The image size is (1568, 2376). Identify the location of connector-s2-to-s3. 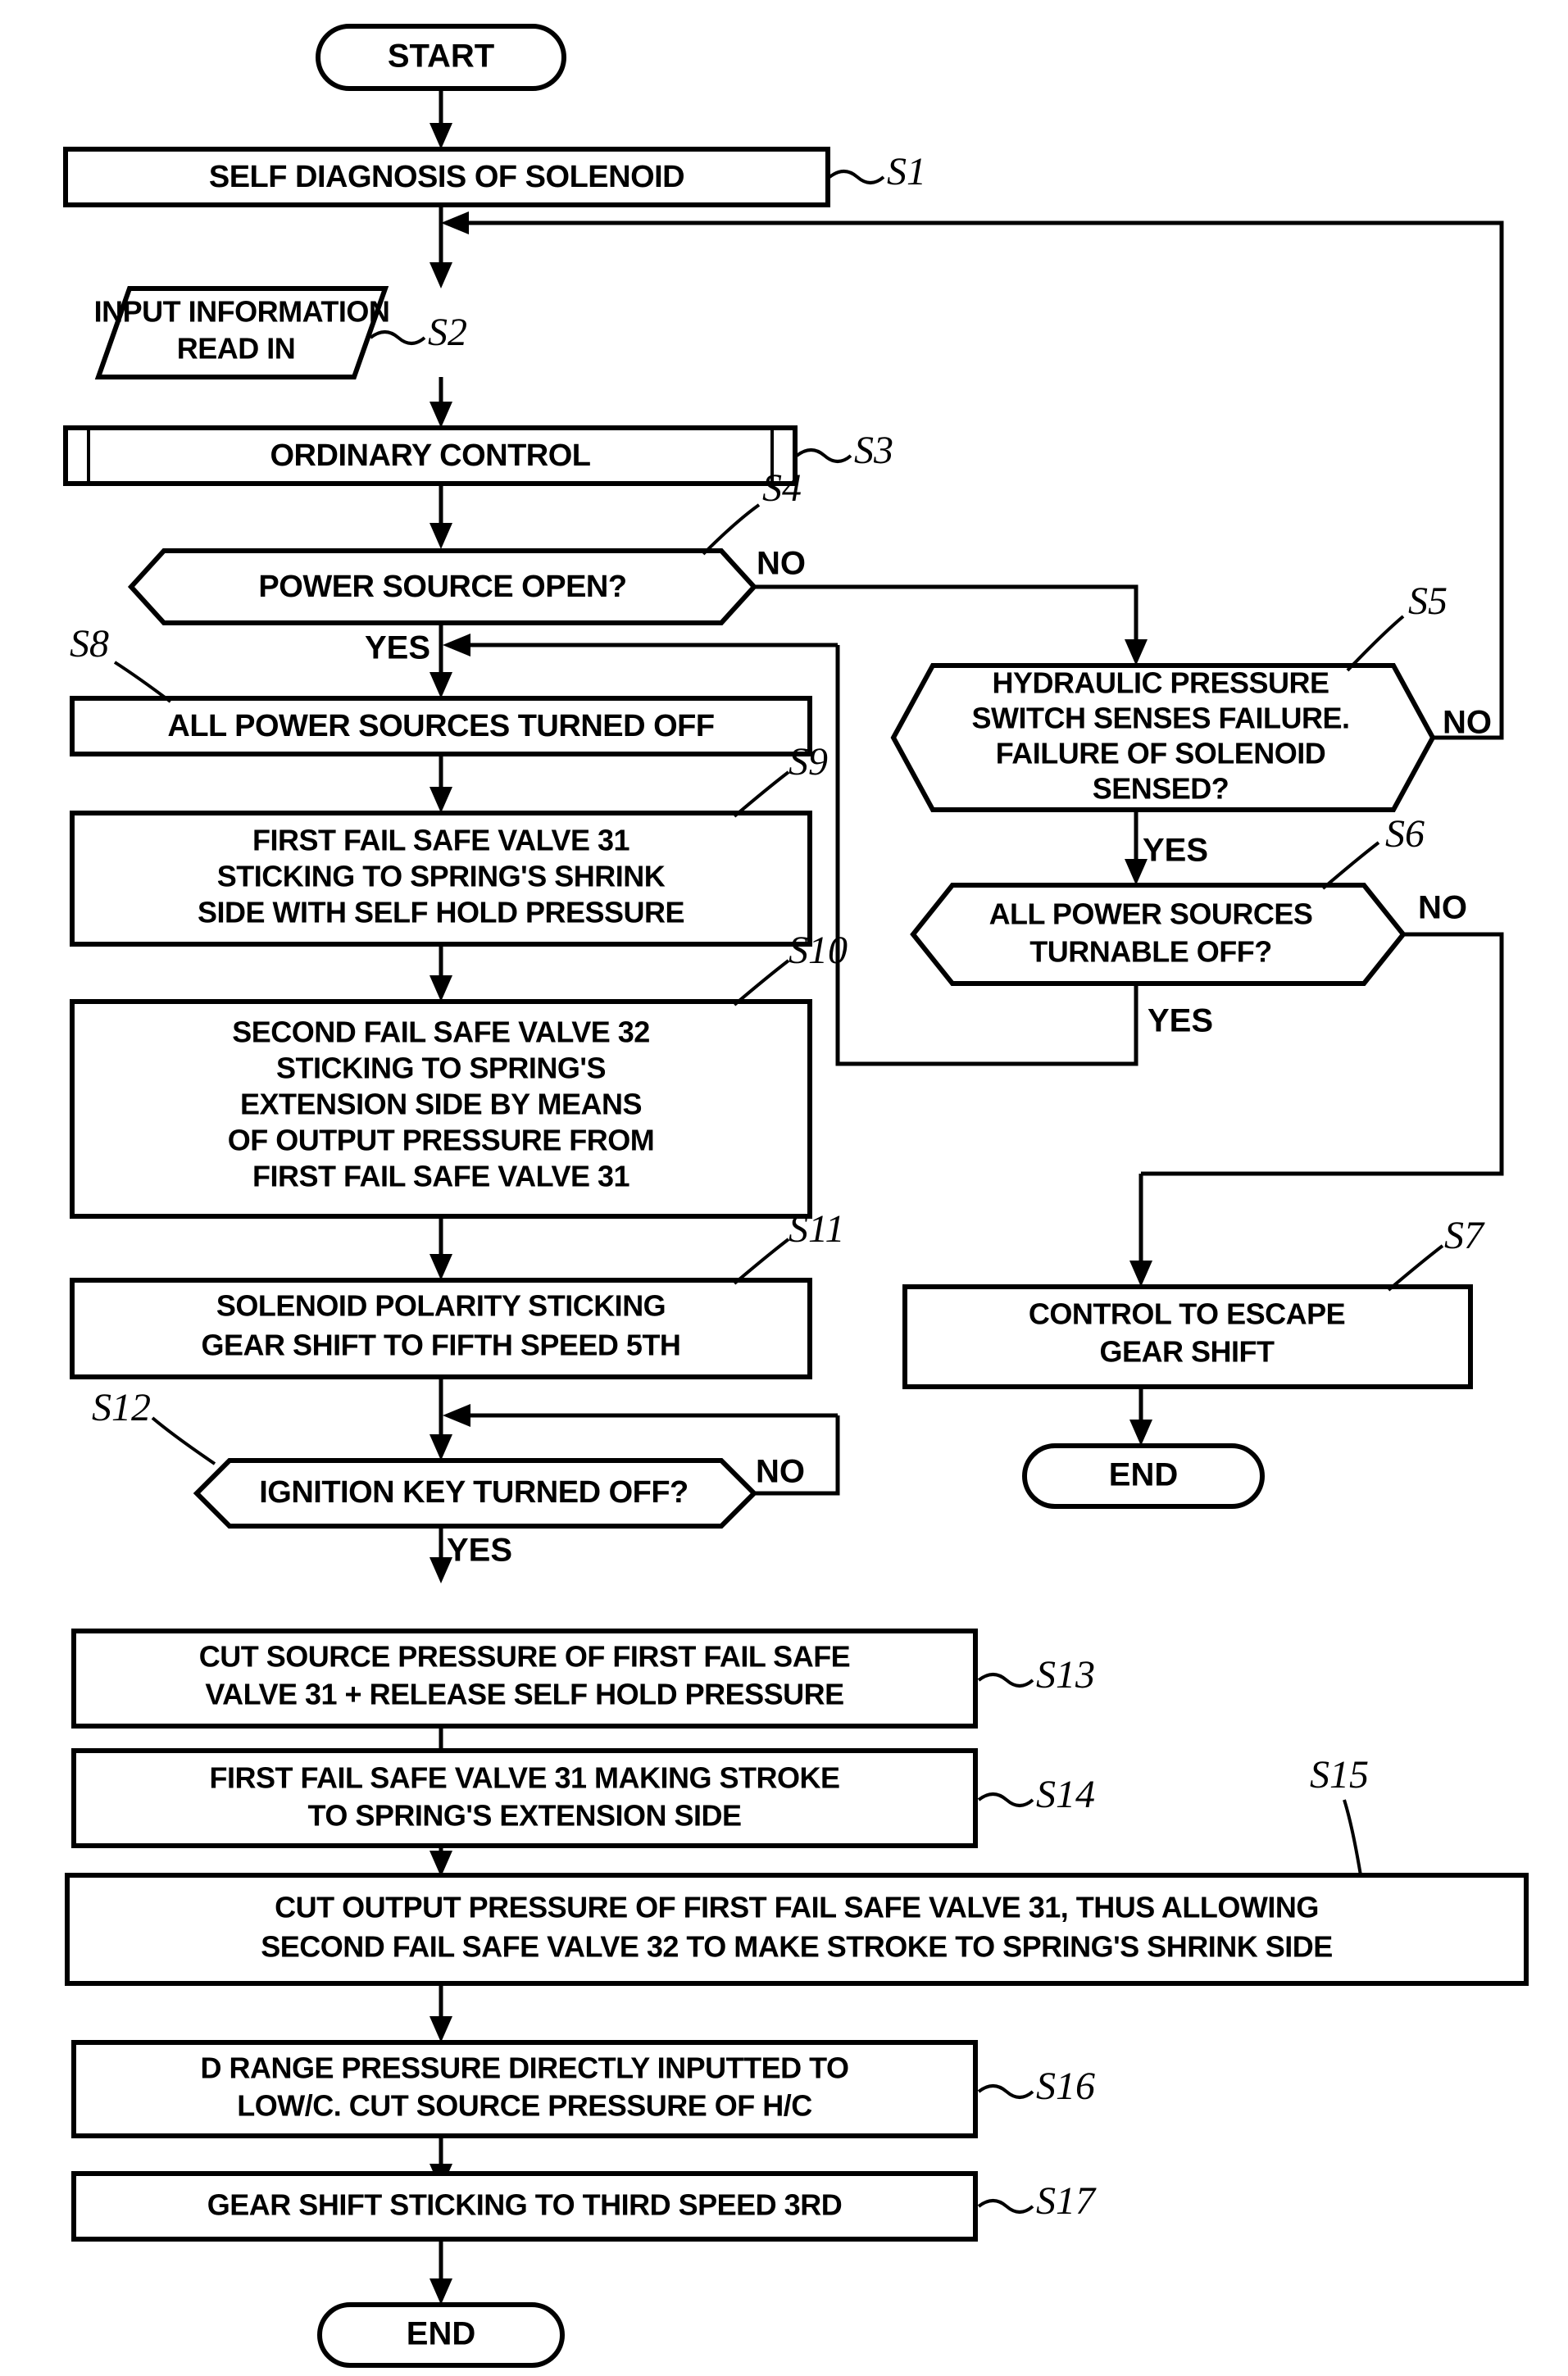
(440, 402).